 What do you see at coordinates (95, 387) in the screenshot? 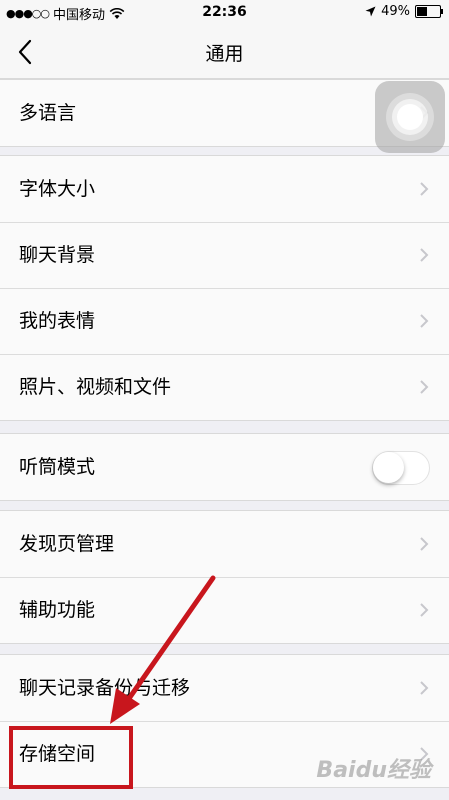
I see `row-label: 照片、视频和文件` at bounding box center [95, 387].